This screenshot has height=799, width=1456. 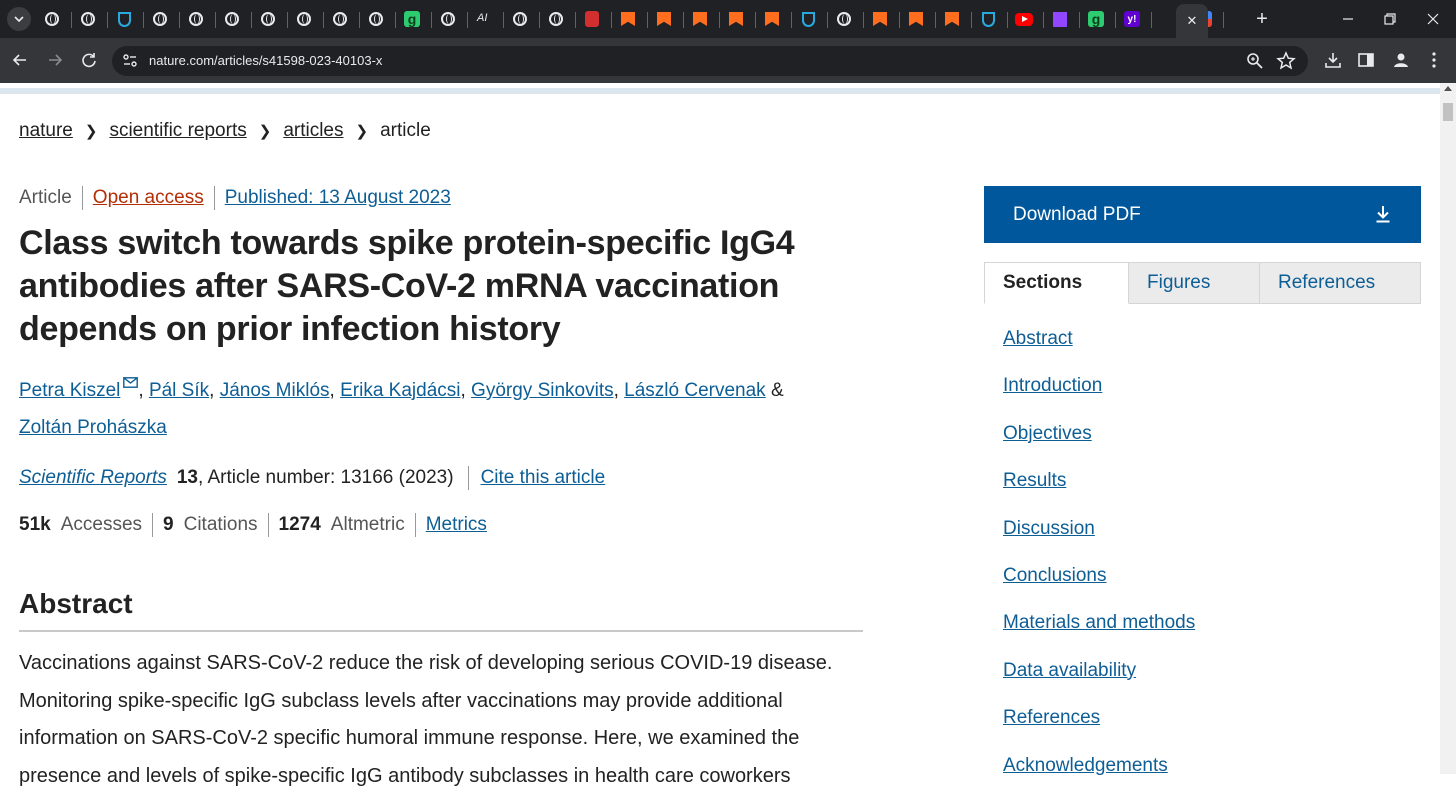 What do you see at coordinates (1390, 19) in the screenshot?
I see `restore-icon` at bounding box center [1390, 19].